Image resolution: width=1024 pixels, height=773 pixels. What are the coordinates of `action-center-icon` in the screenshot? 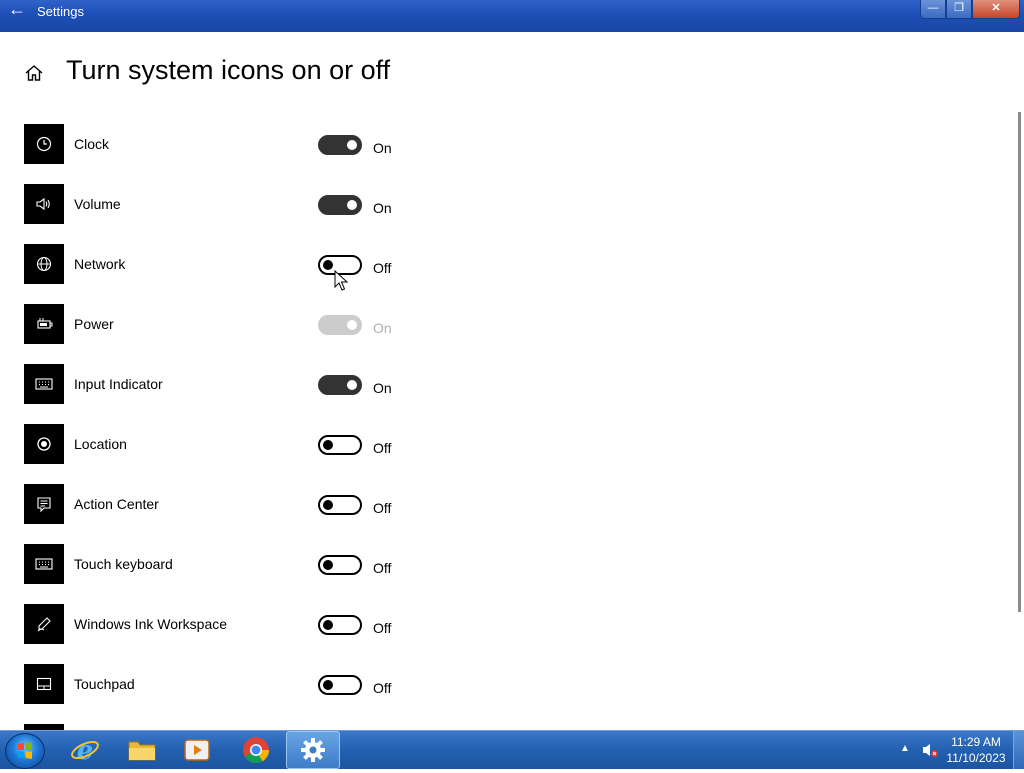 It's located at (44, 504).